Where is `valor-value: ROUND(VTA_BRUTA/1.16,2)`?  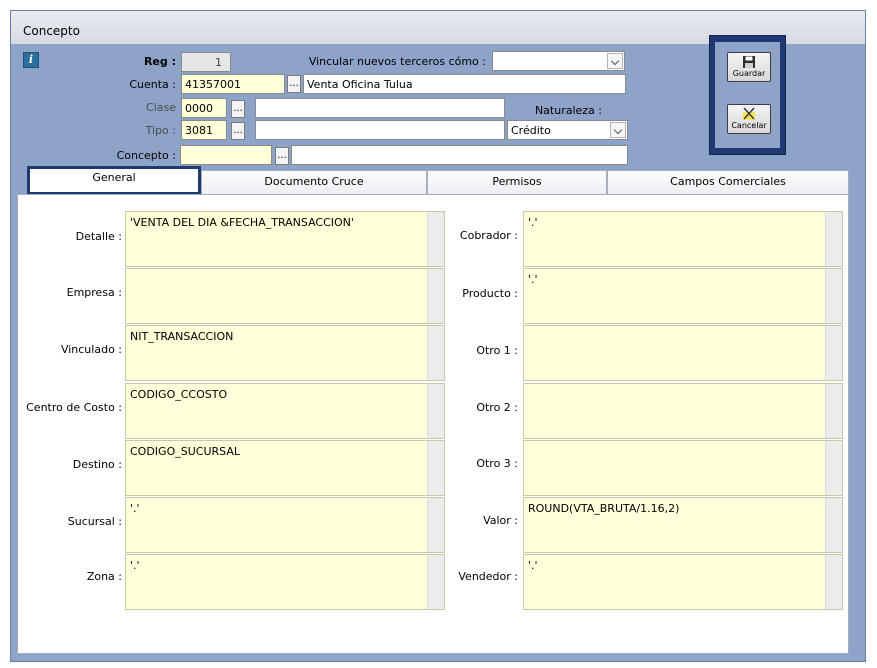 valor-value: ROUND(VTA_BRUTA/1.16,2) is located at coordinates (604, 508).